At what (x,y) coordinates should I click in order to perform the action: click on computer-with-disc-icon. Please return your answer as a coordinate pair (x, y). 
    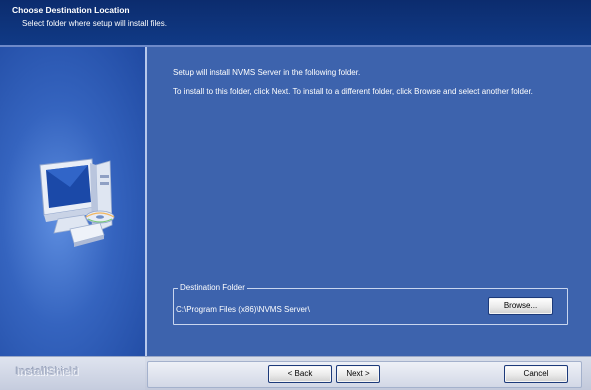
    Looking at the image, I should click on (77, 202).